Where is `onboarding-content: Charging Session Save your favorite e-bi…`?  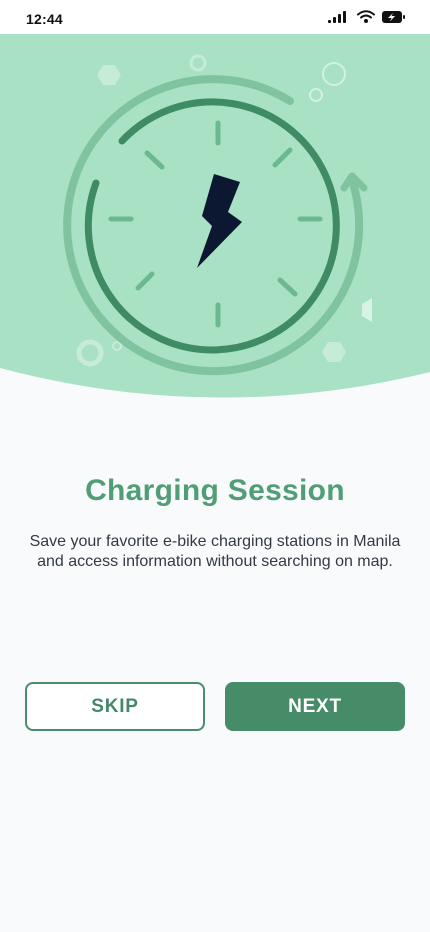 onboarding-content: Charging Session Save your favorite e-bi… is located at coordinates (215, 521).